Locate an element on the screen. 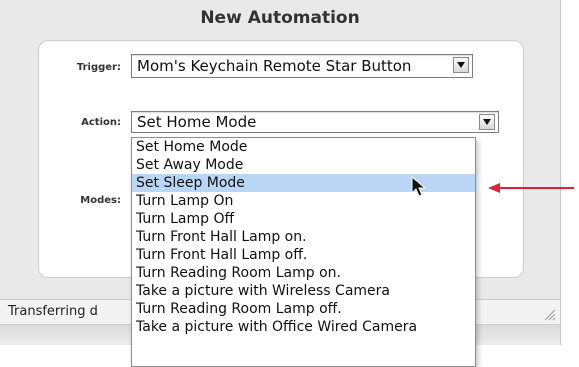  trigger-select-value: Mom's Keychain Remote Star Button is located at coordinates (274, 66).